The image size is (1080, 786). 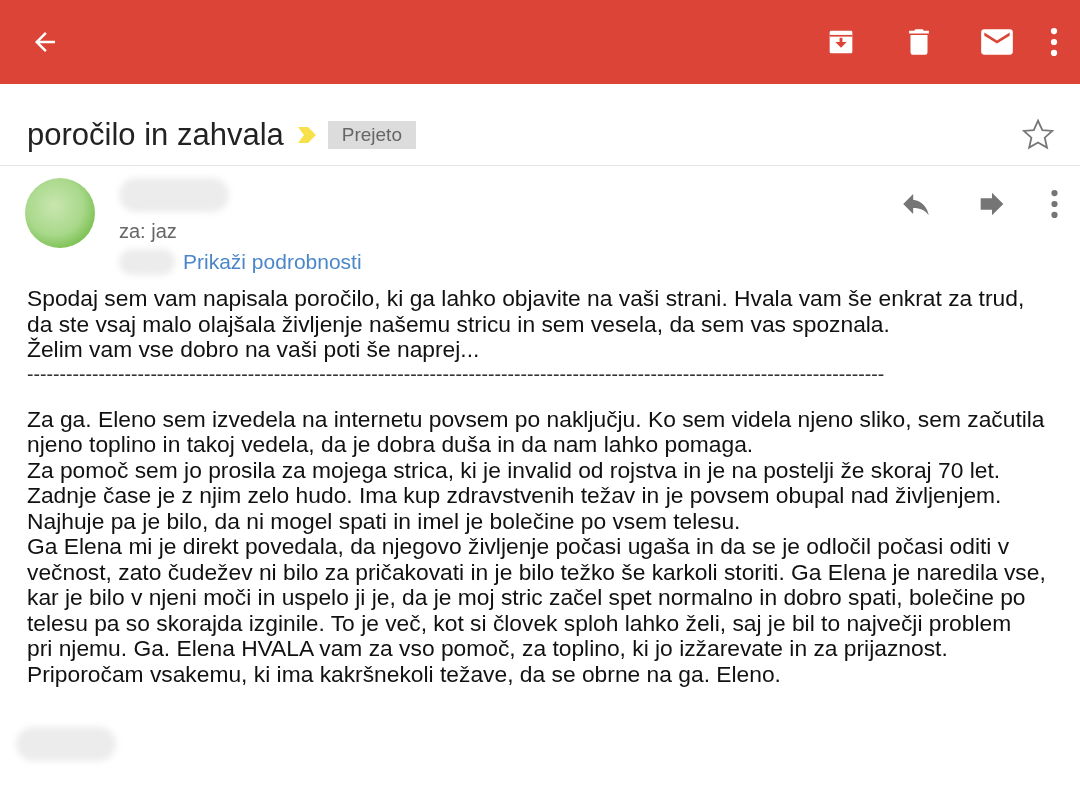 What do you see at coordinates (514, 470) in the screenshot?
I see `body-text-line: Za pomoč sem jo prosila za mojega strica, ki je invalid od rojstva in je na postelji že skoraj 70 let.` at bounding box center [514, 470].